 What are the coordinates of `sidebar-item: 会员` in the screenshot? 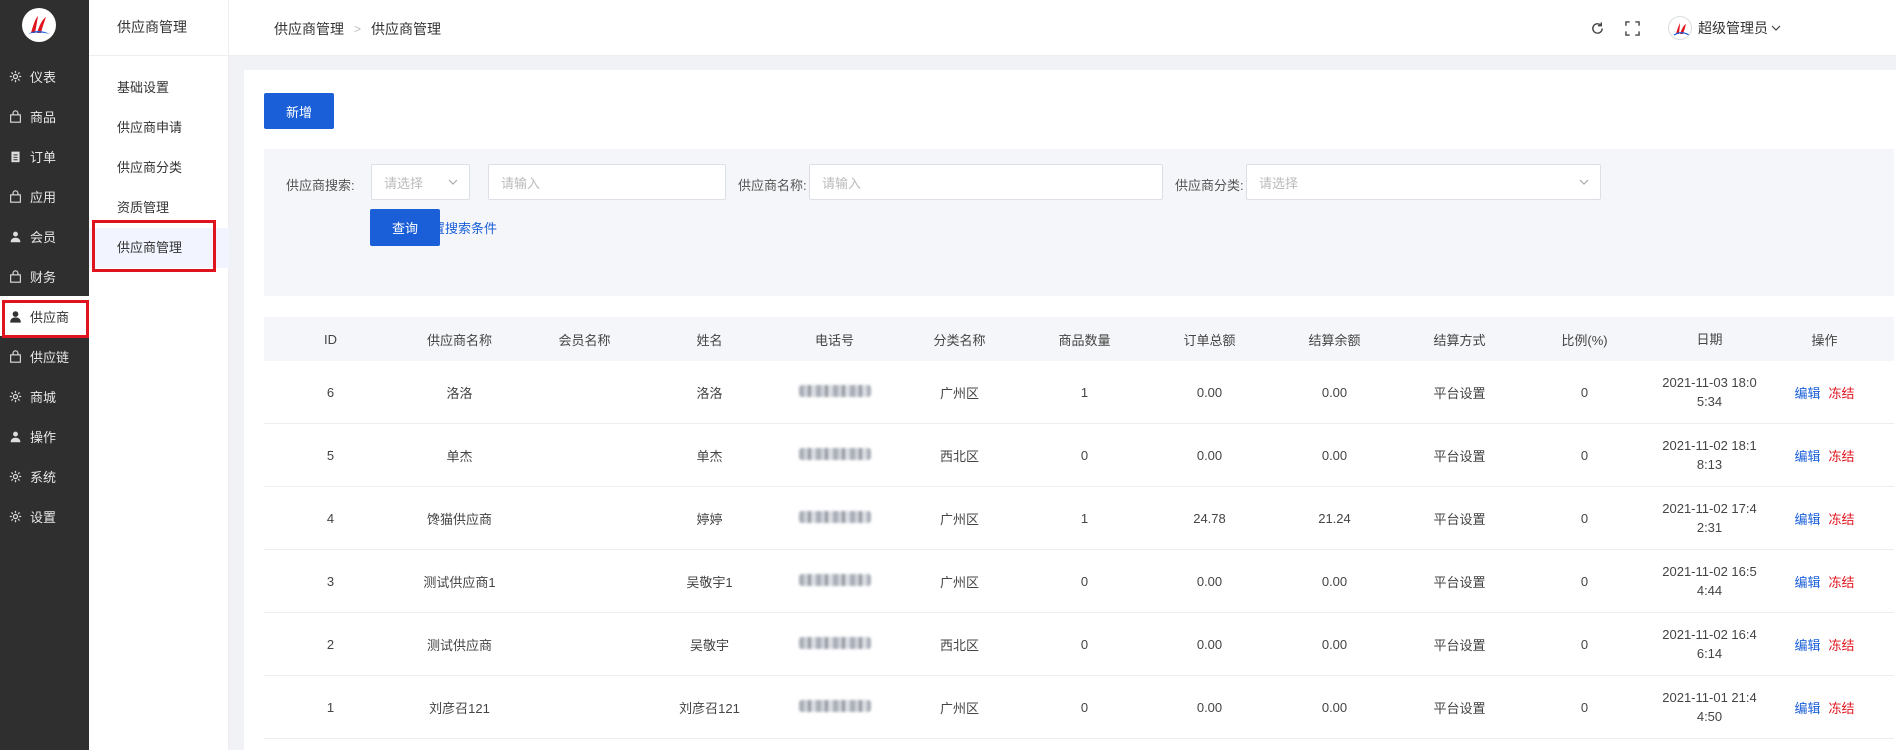 It's located at (44, 236).